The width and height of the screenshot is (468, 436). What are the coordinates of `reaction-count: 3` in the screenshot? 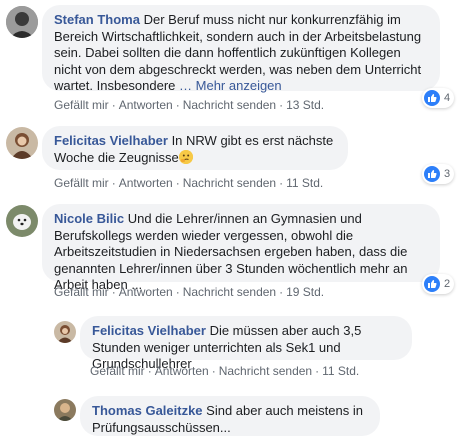 It's located at (438, 174).